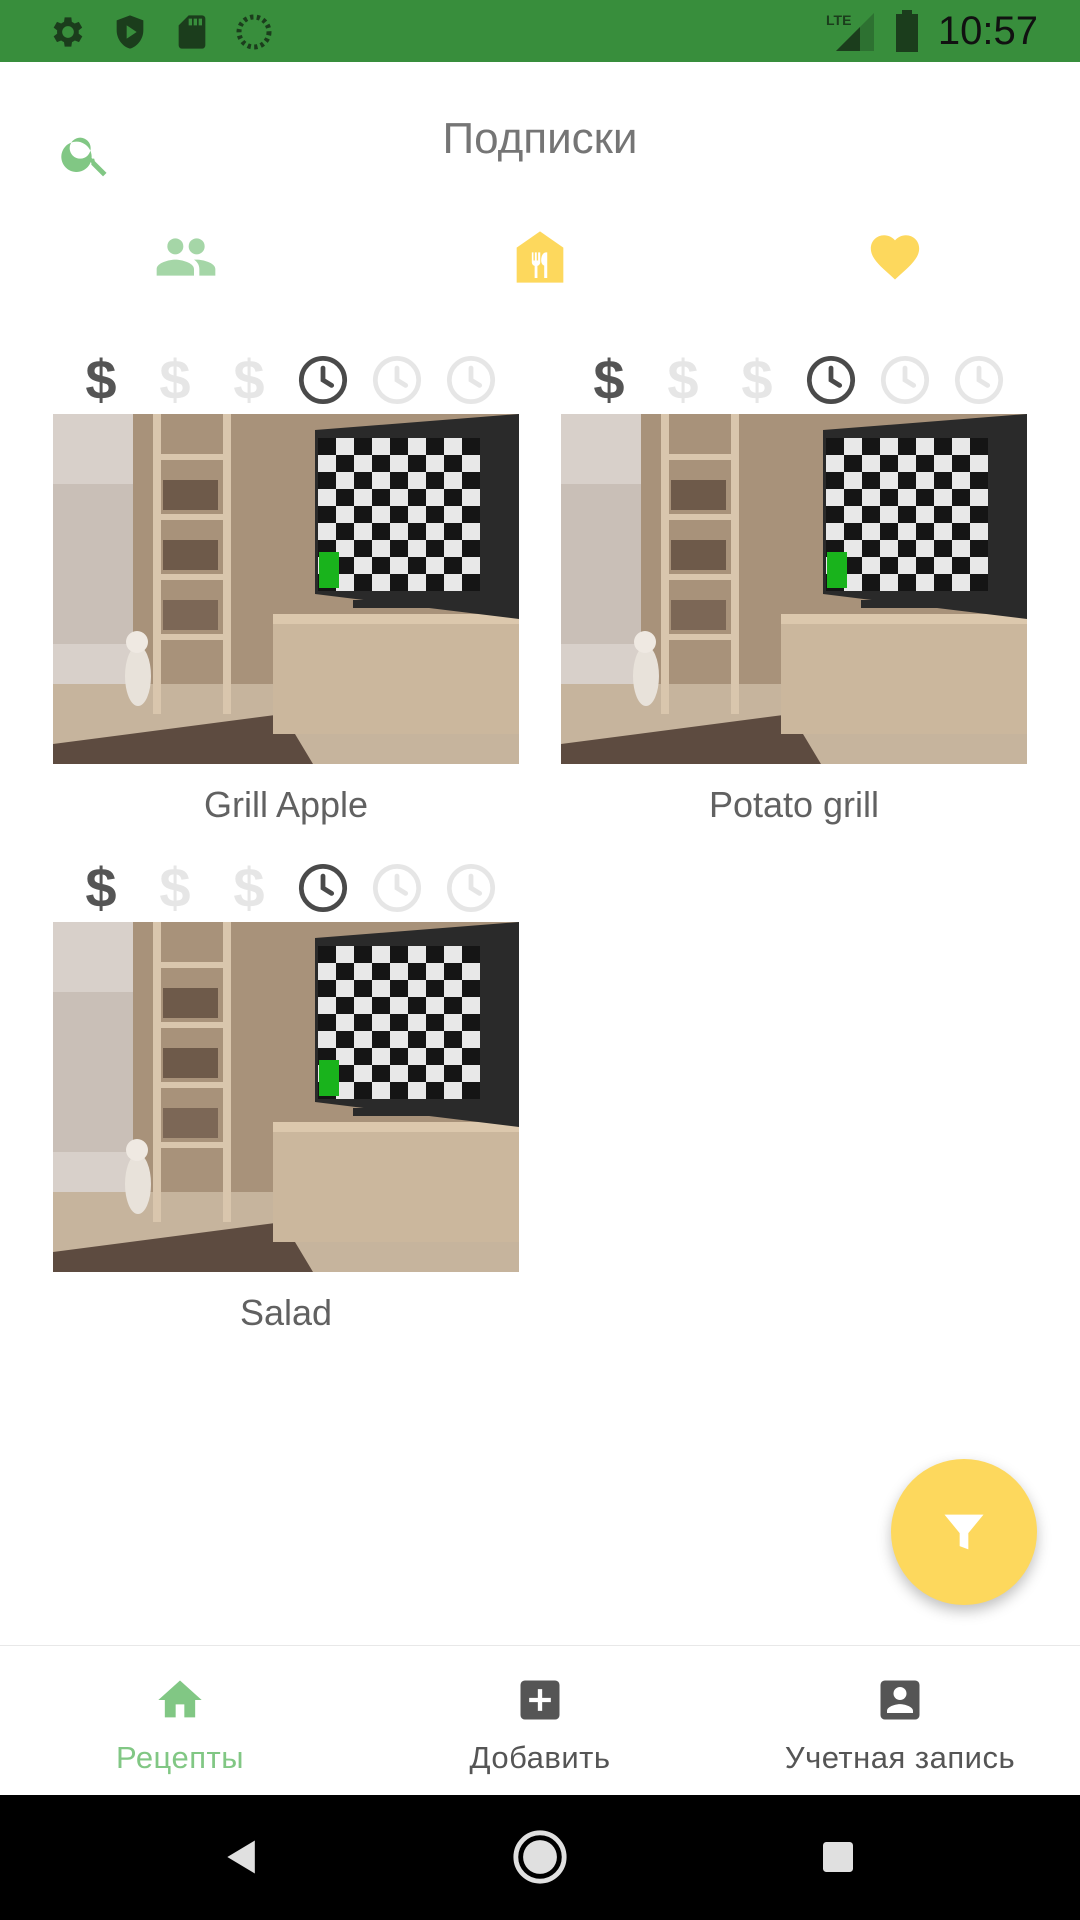 Image resolution: width=1080 pixels, height=1920 pixels. Describe the element at coordinates (838, 20) in the screenshot. I see `svg-text: LTE` at that location.